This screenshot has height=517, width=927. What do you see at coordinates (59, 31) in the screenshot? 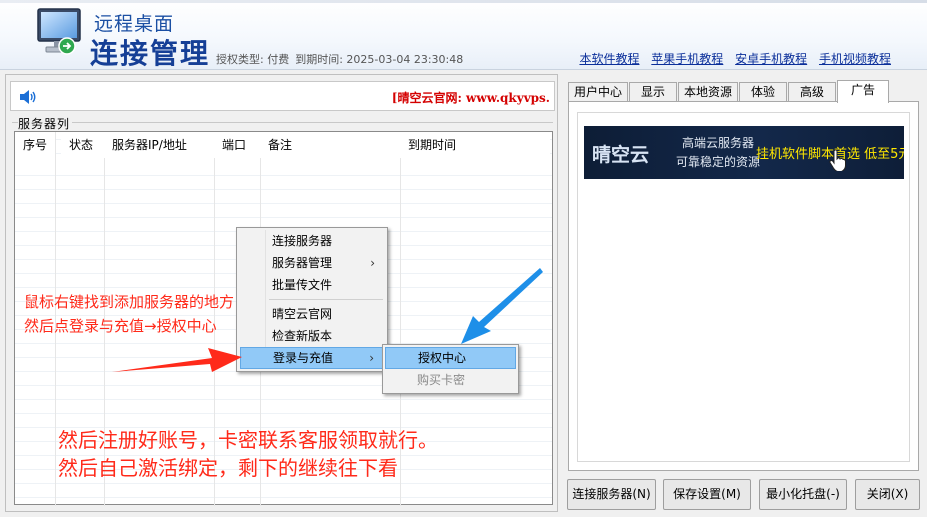
I see `remote-desktop-monitor-icon` at bounding box center [59, 31].